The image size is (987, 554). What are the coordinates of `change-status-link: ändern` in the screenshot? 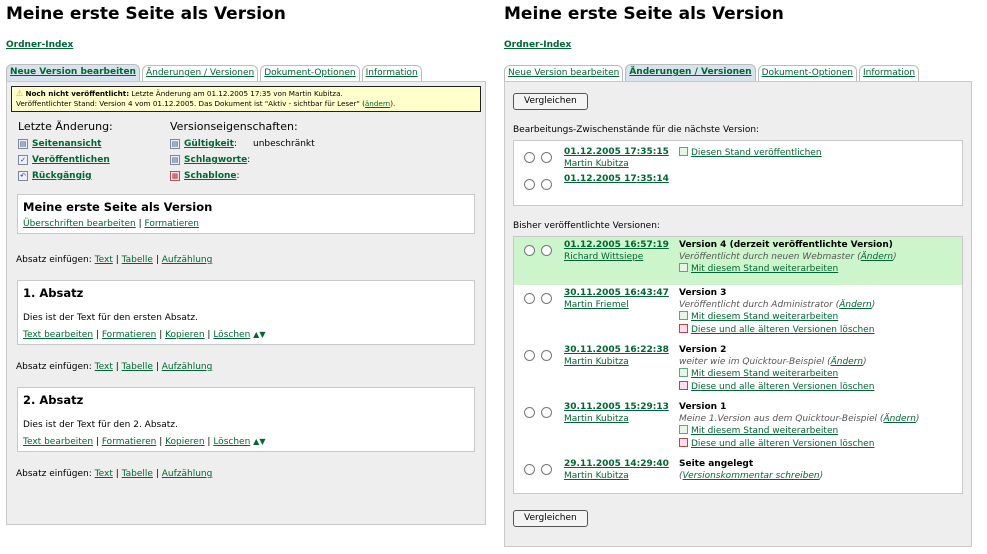 It's located at (377, 103).